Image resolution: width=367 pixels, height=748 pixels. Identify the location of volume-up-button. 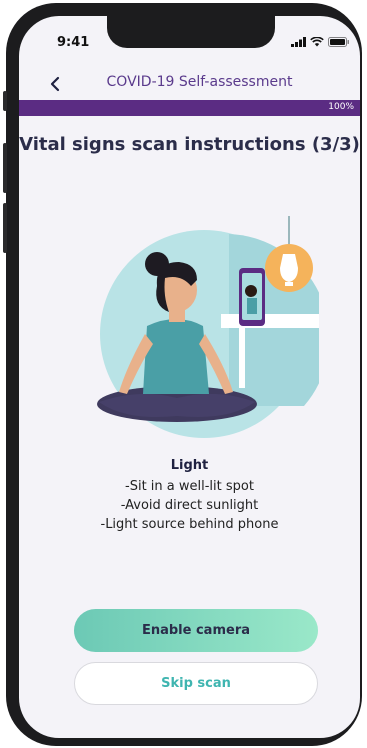
(5, 168).